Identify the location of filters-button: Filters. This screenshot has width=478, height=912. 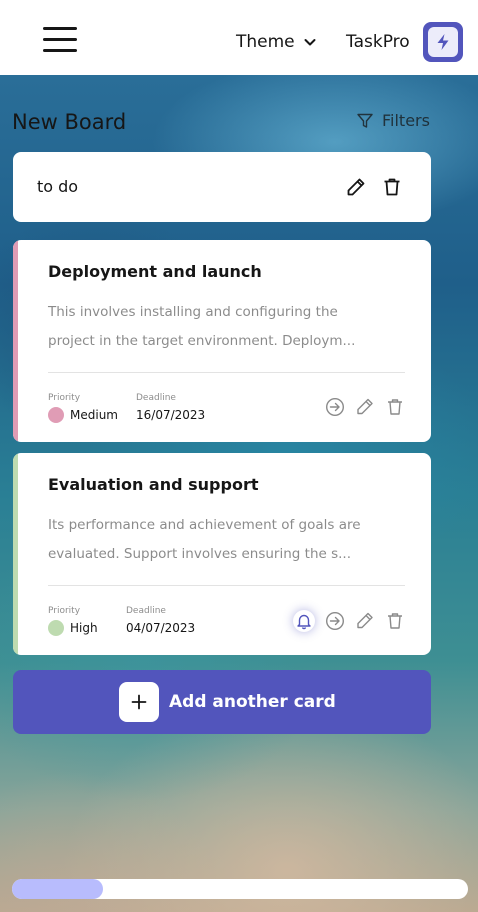
(393, 120).